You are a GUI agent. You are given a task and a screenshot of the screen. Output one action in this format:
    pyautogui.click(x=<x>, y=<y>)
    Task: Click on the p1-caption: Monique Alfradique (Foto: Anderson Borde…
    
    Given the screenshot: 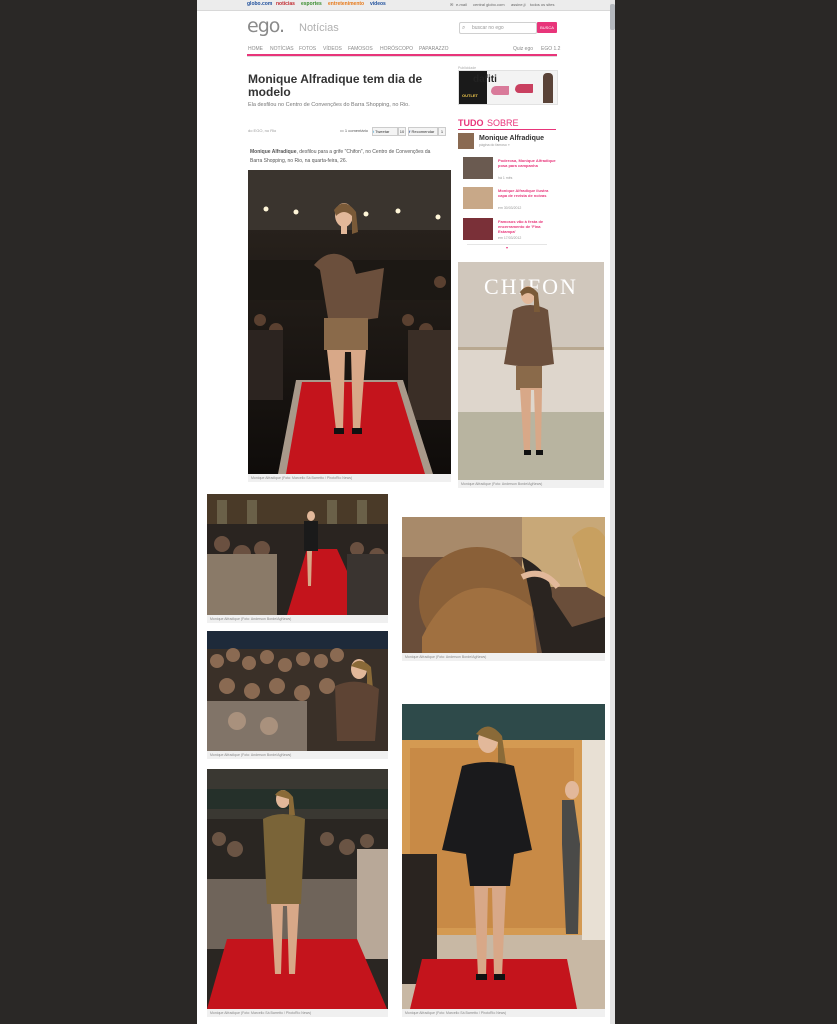 What is the action you would take?
    pyautogui.click(x=251, y=619)
    